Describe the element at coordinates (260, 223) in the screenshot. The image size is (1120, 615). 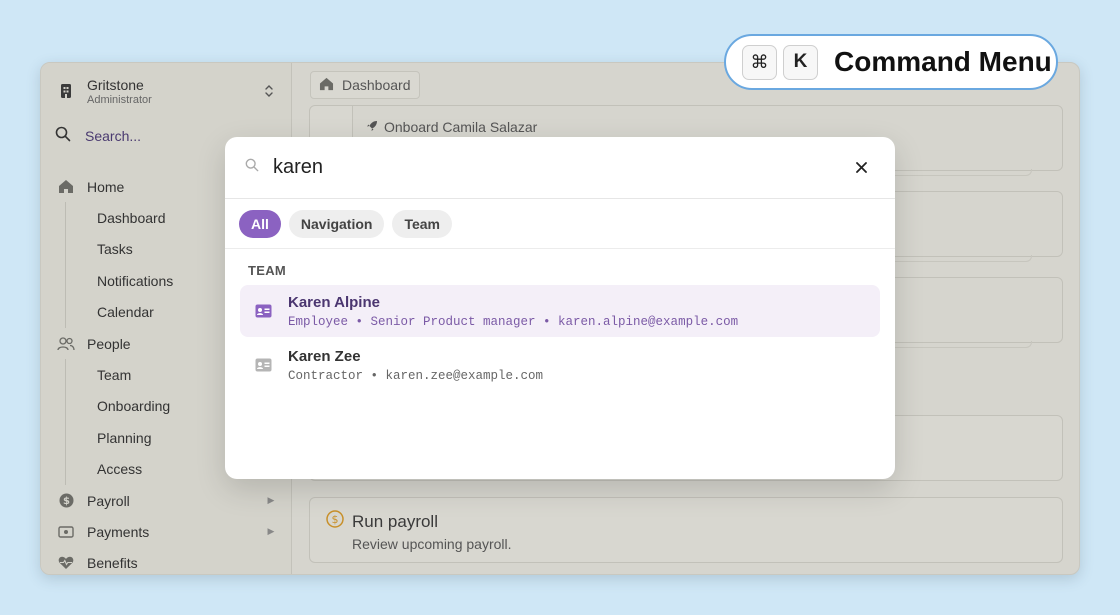
I see `filter-chip-all: All` at that location.